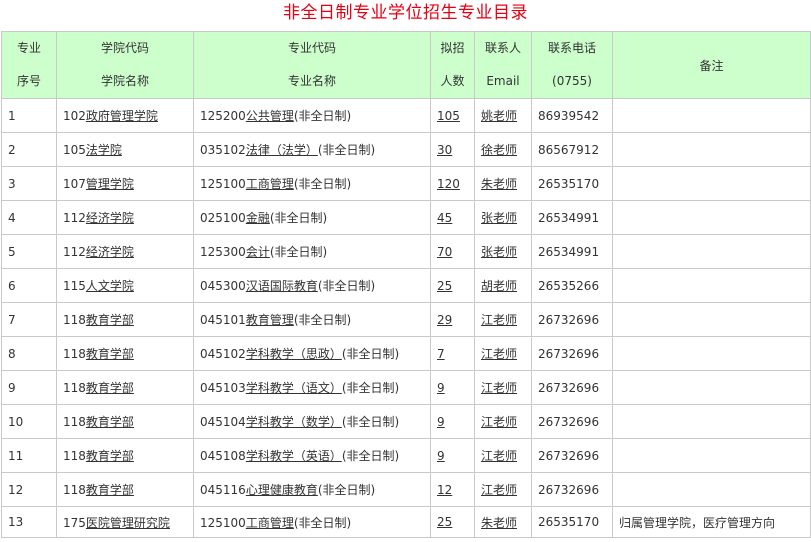 The height and width of the screenshot is (542, 811). Describe the element at coordinates (294, 388) in the screenshot. I see `major-link: 学科教学（语文）` at that location.